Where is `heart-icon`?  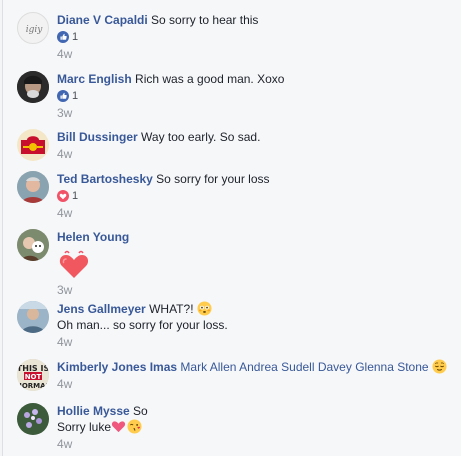
heart-icon is located at coordinates (118, 426).